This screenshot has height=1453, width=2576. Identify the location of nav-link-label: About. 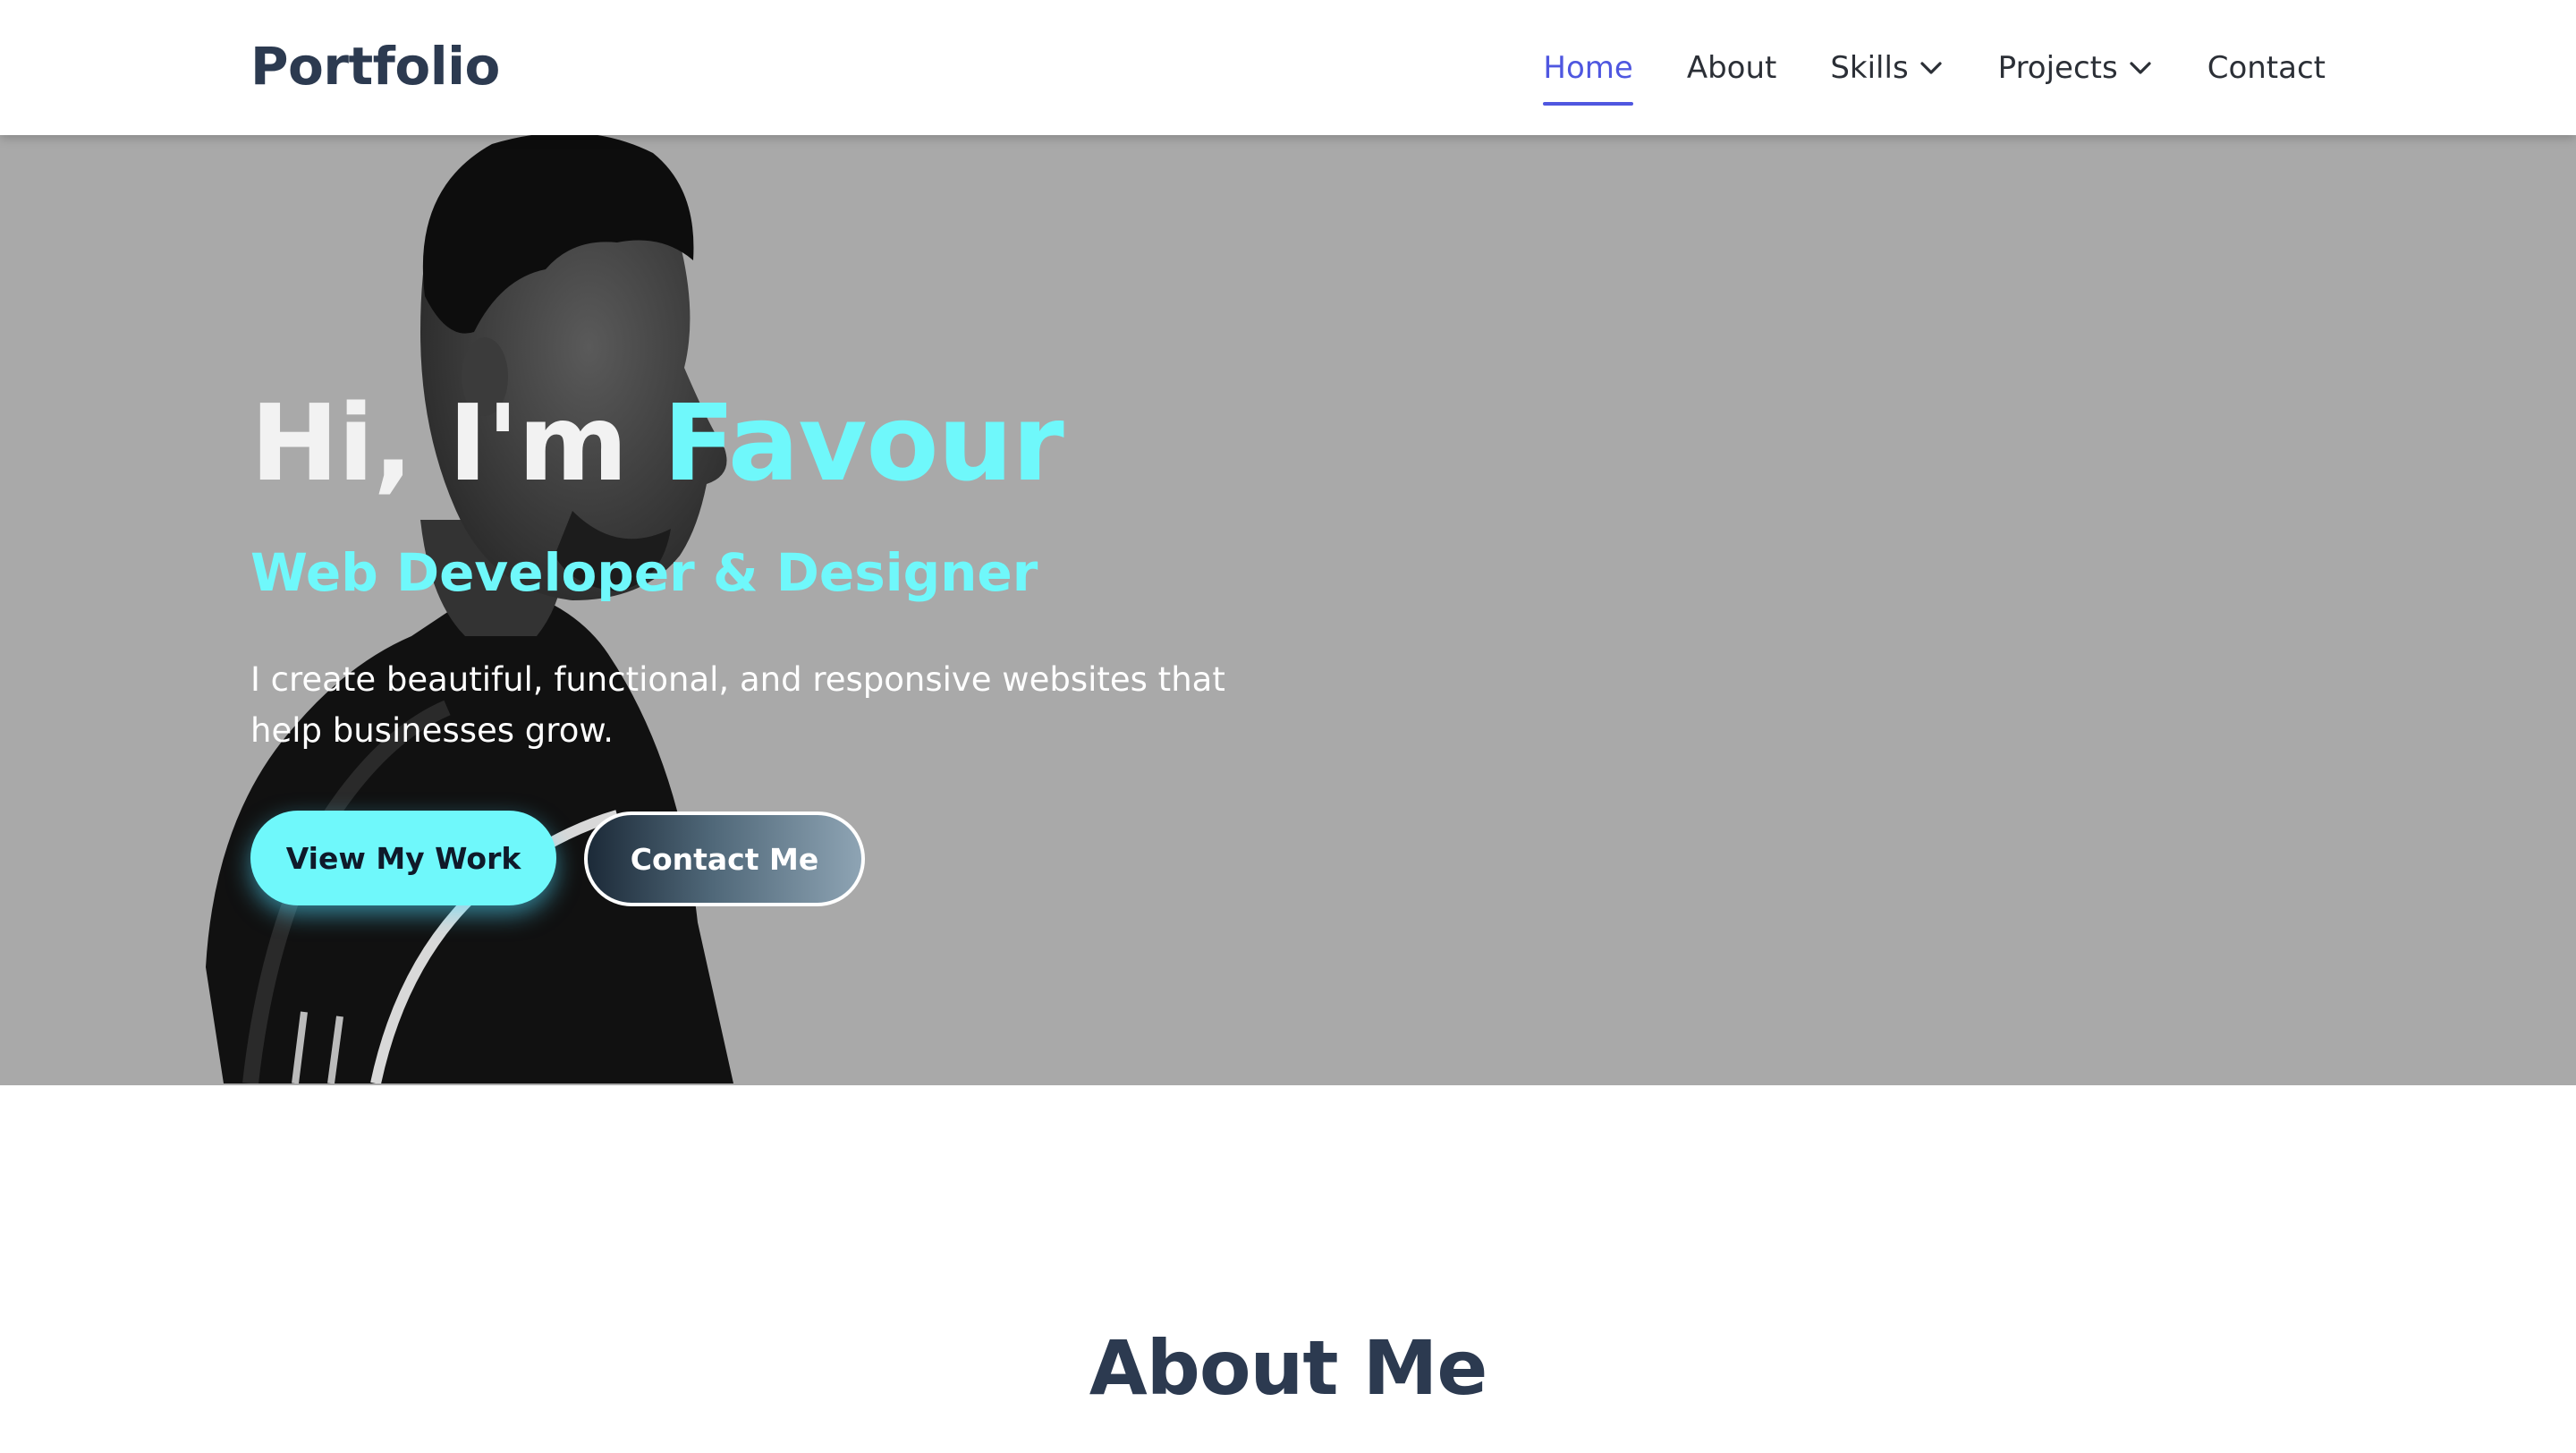
(1731, 67).